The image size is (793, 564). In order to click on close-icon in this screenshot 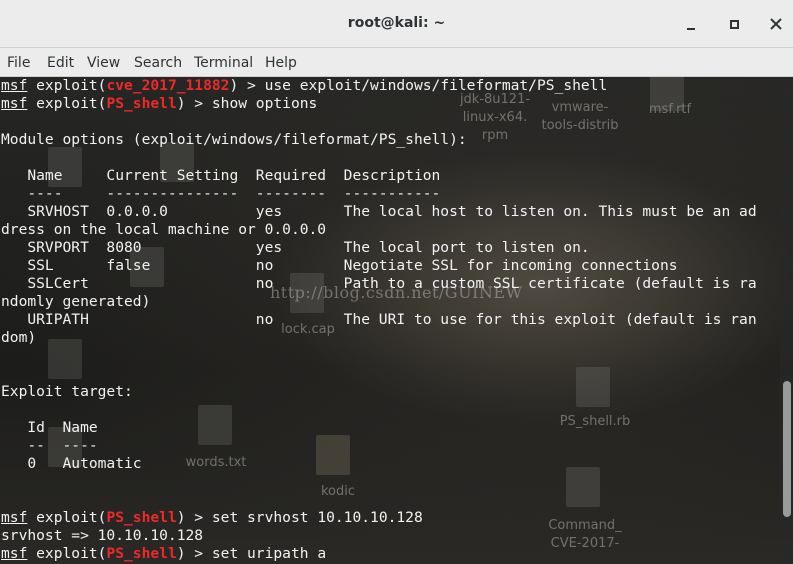, I will do `click(776, 24)`.